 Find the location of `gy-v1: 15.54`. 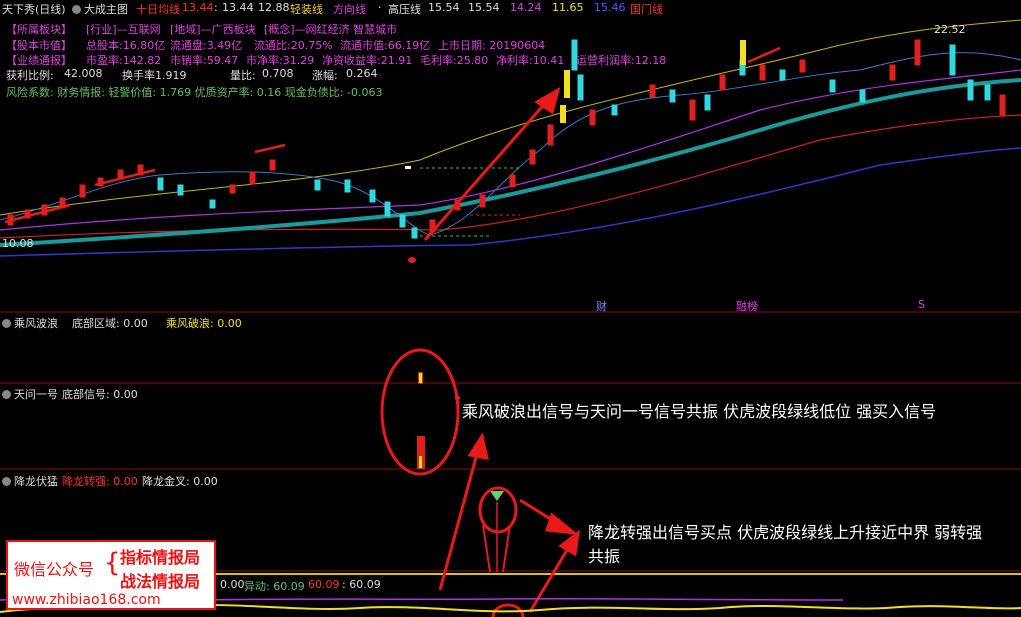

gy-v1: 15.54 is located at coordinates (444, 7).